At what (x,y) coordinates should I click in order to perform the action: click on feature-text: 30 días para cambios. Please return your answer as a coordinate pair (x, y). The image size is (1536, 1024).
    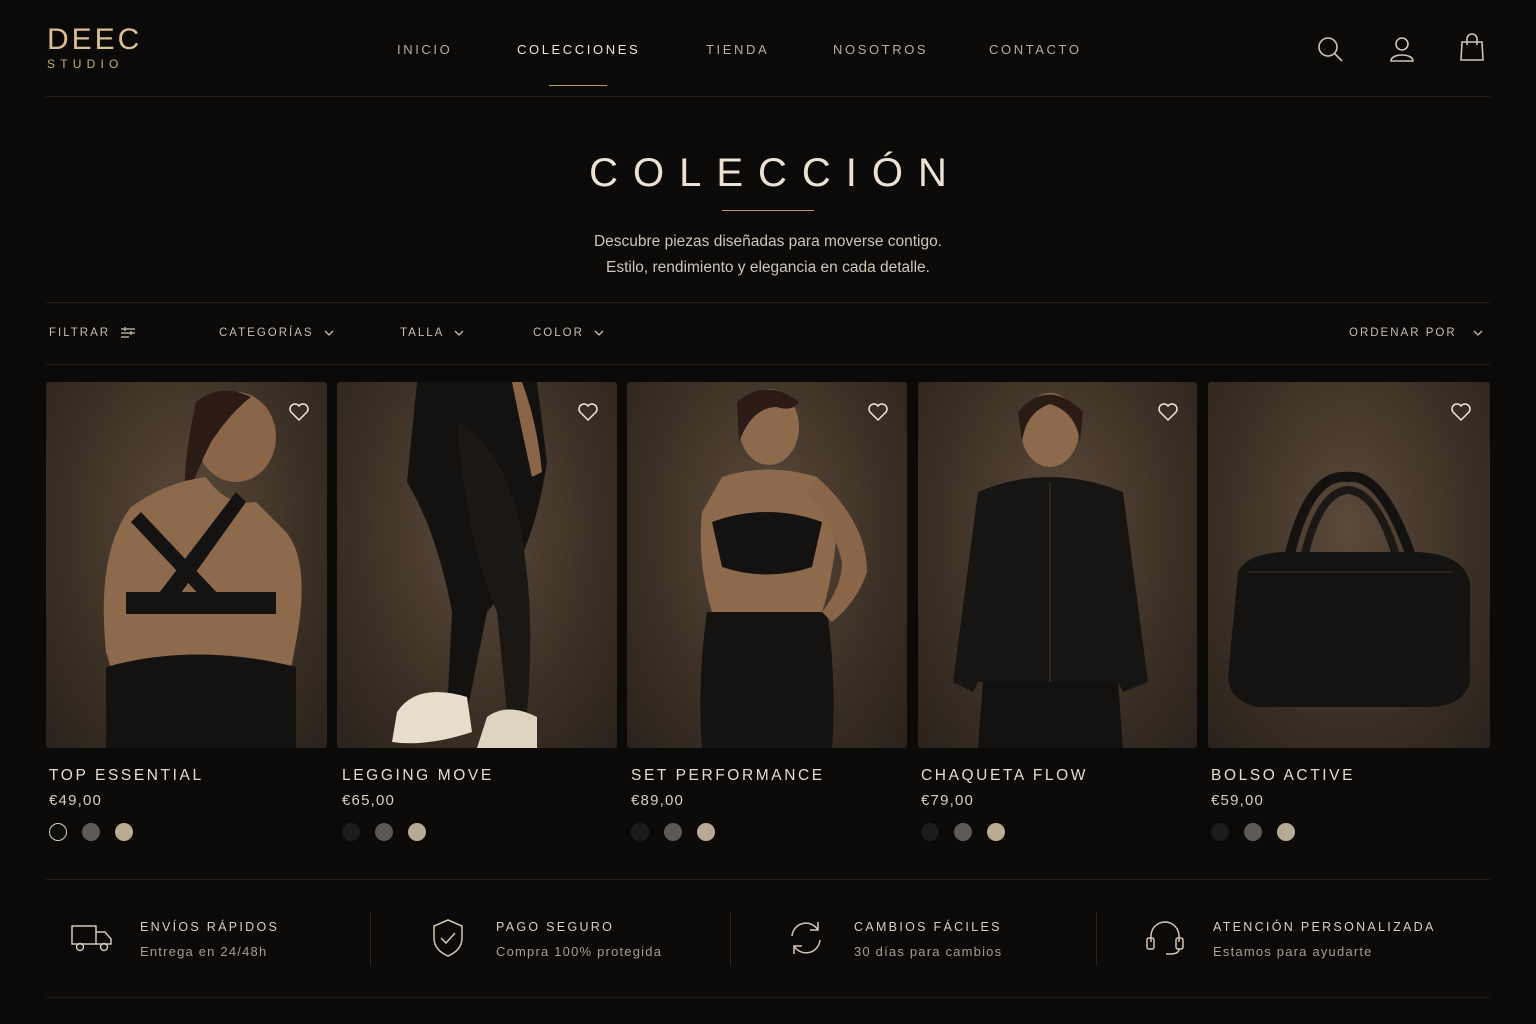
    Looking at the image, I should click on (928, 951).